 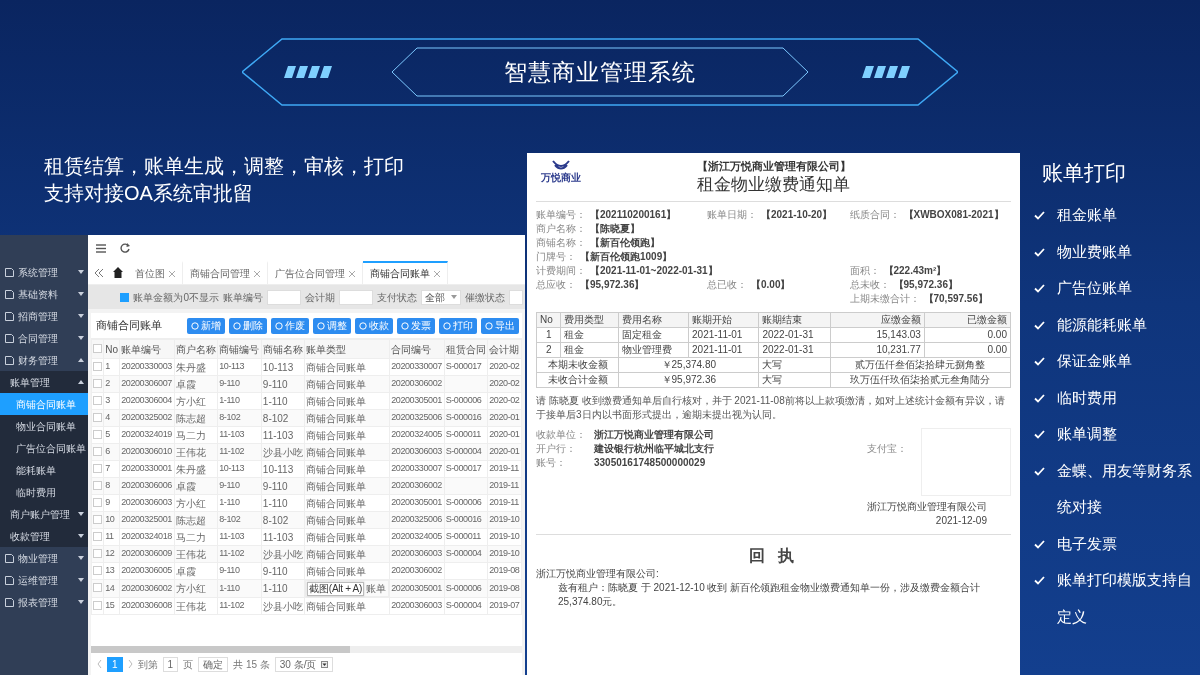 What do you see at coordinates (915, 271) in the screenshot?
I see `field-value: 【222.43m²】` at bounding box center [915, 271].